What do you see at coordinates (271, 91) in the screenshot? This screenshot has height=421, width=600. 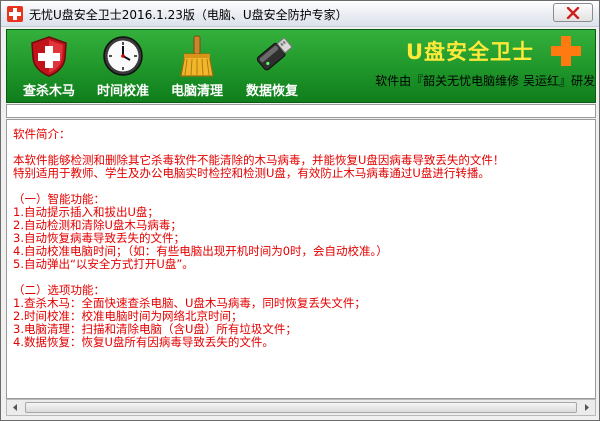 I see `tool-label: 数据恢复` at bounding box center [271, 91].